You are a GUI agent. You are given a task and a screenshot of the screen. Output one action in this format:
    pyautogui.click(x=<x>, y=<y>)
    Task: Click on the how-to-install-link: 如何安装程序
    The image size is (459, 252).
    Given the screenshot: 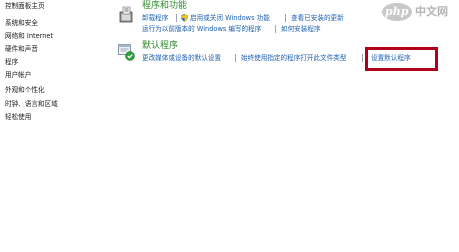 What is the action you would take?
    pyautogui.click(x=301, y=29)
    